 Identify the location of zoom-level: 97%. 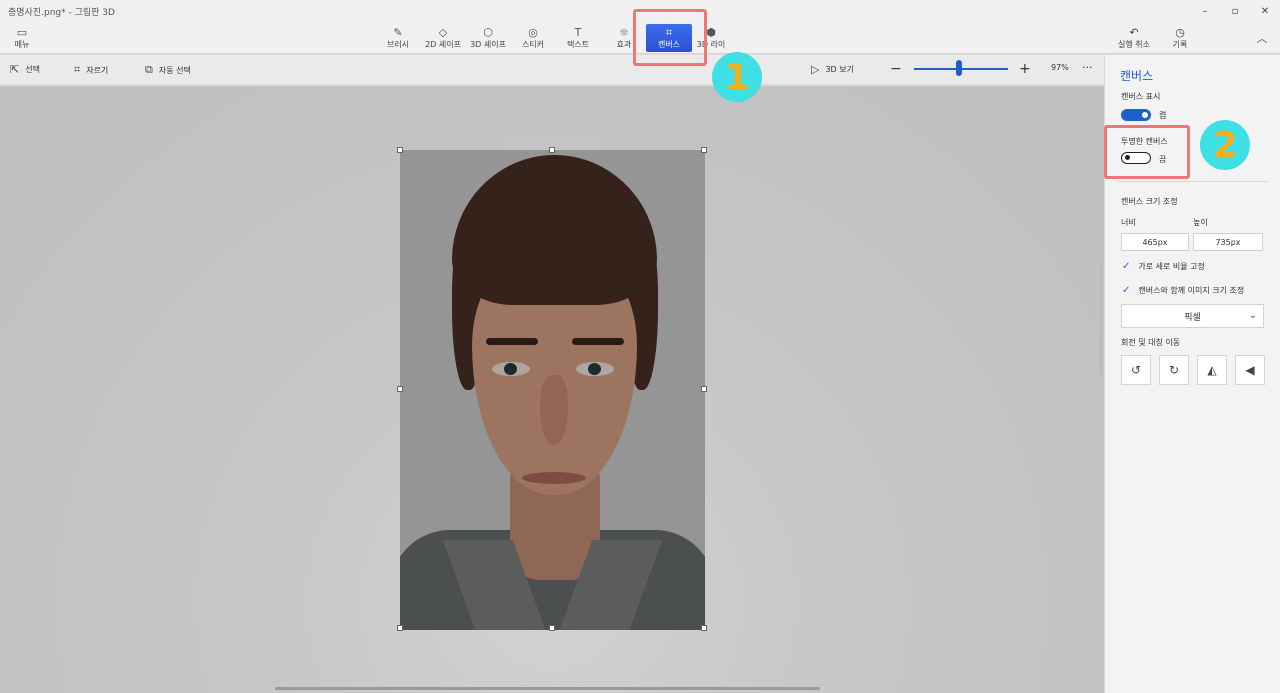
(1060, 67).